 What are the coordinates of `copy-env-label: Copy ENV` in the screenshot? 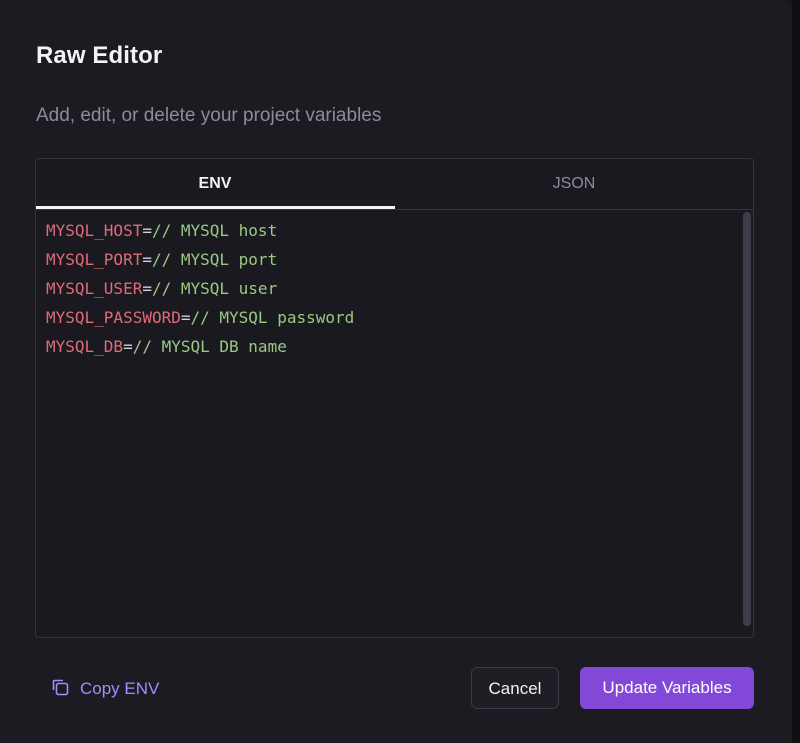 It's located at (120, 688).